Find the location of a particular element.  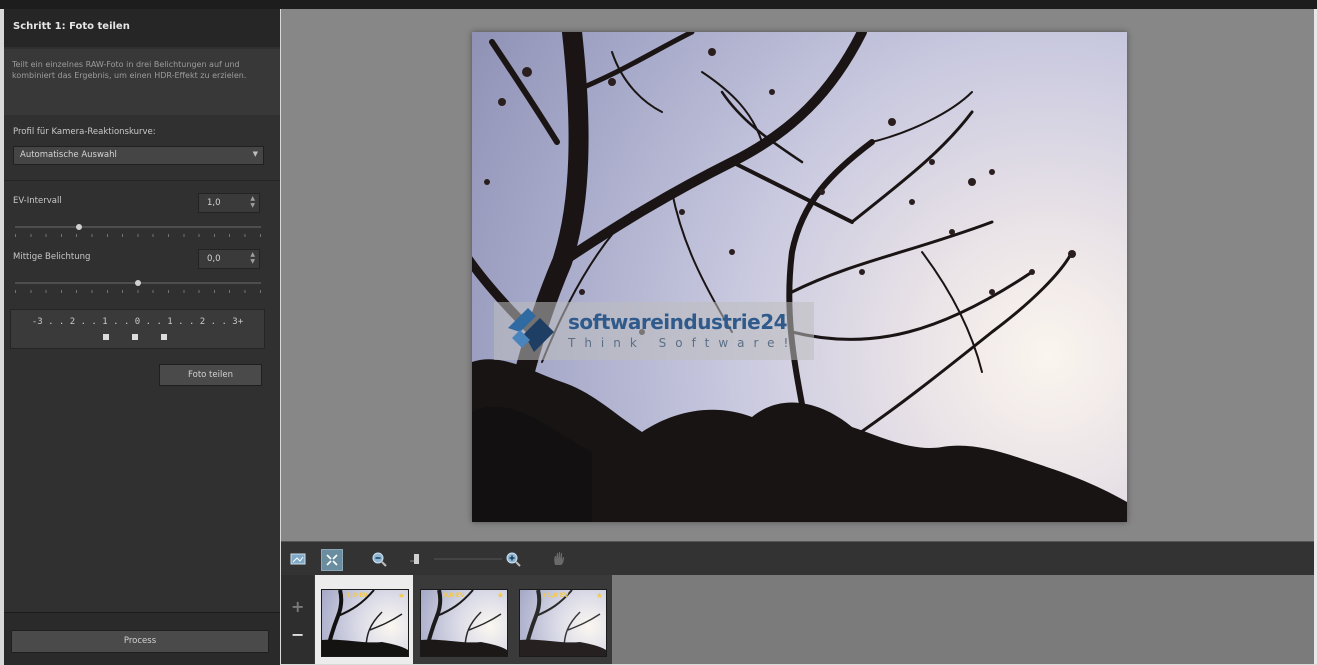

ev-interval-value: 1,0 is located at coordinates (214, 203).